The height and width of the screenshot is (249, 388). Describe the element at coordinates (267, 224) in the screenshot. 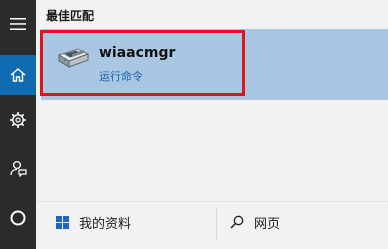

I see `web-label: 网页` at that location.